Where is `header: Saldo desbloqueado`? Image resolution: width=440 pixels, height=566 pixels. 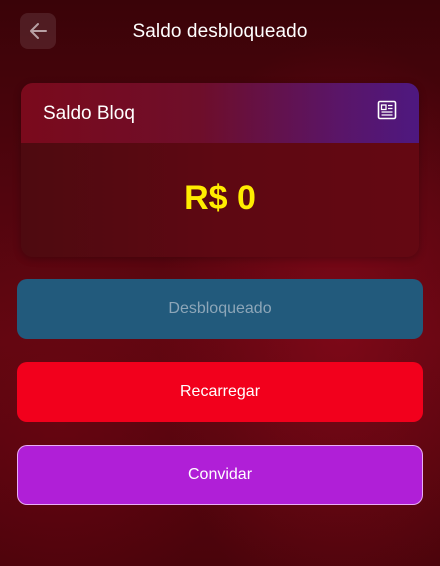
header: Saldo desbloqueado is located at coordinates (220, 32).